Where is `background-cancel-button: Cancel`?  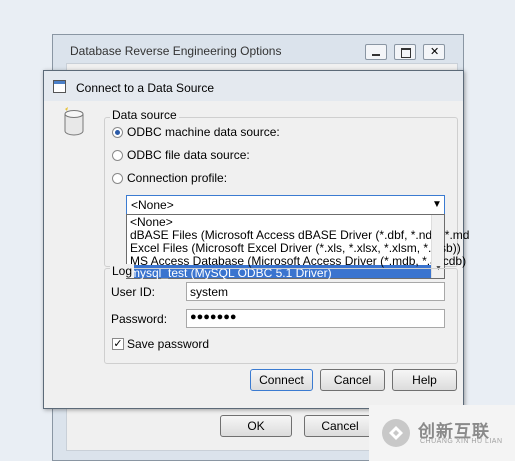
background-cancel-button: Cancel is located at coordinates (340, 426).